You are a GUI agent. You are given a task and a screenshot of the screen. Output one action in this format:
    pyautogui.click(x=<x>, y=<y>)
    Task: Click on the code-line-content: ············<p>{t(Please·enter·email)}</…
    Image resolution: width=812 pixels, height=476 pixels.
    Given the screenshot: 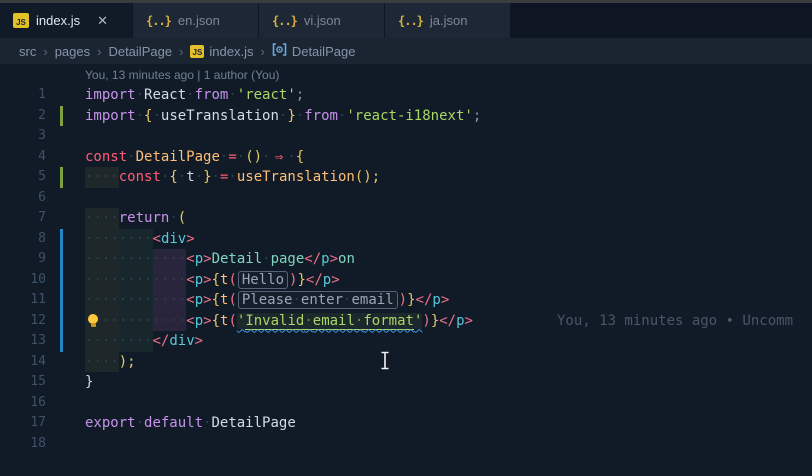 What is the action you would take?
    pyautogui.click(x=448, y=300)
    